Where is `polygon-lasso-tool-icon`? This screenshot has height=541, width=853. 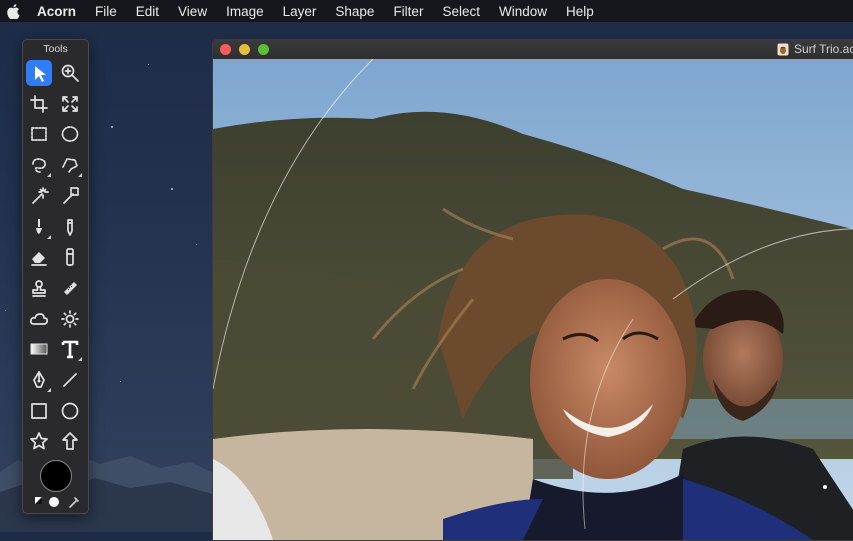
polygon-lasso-tool-icon is located at coordinates (70, 165).